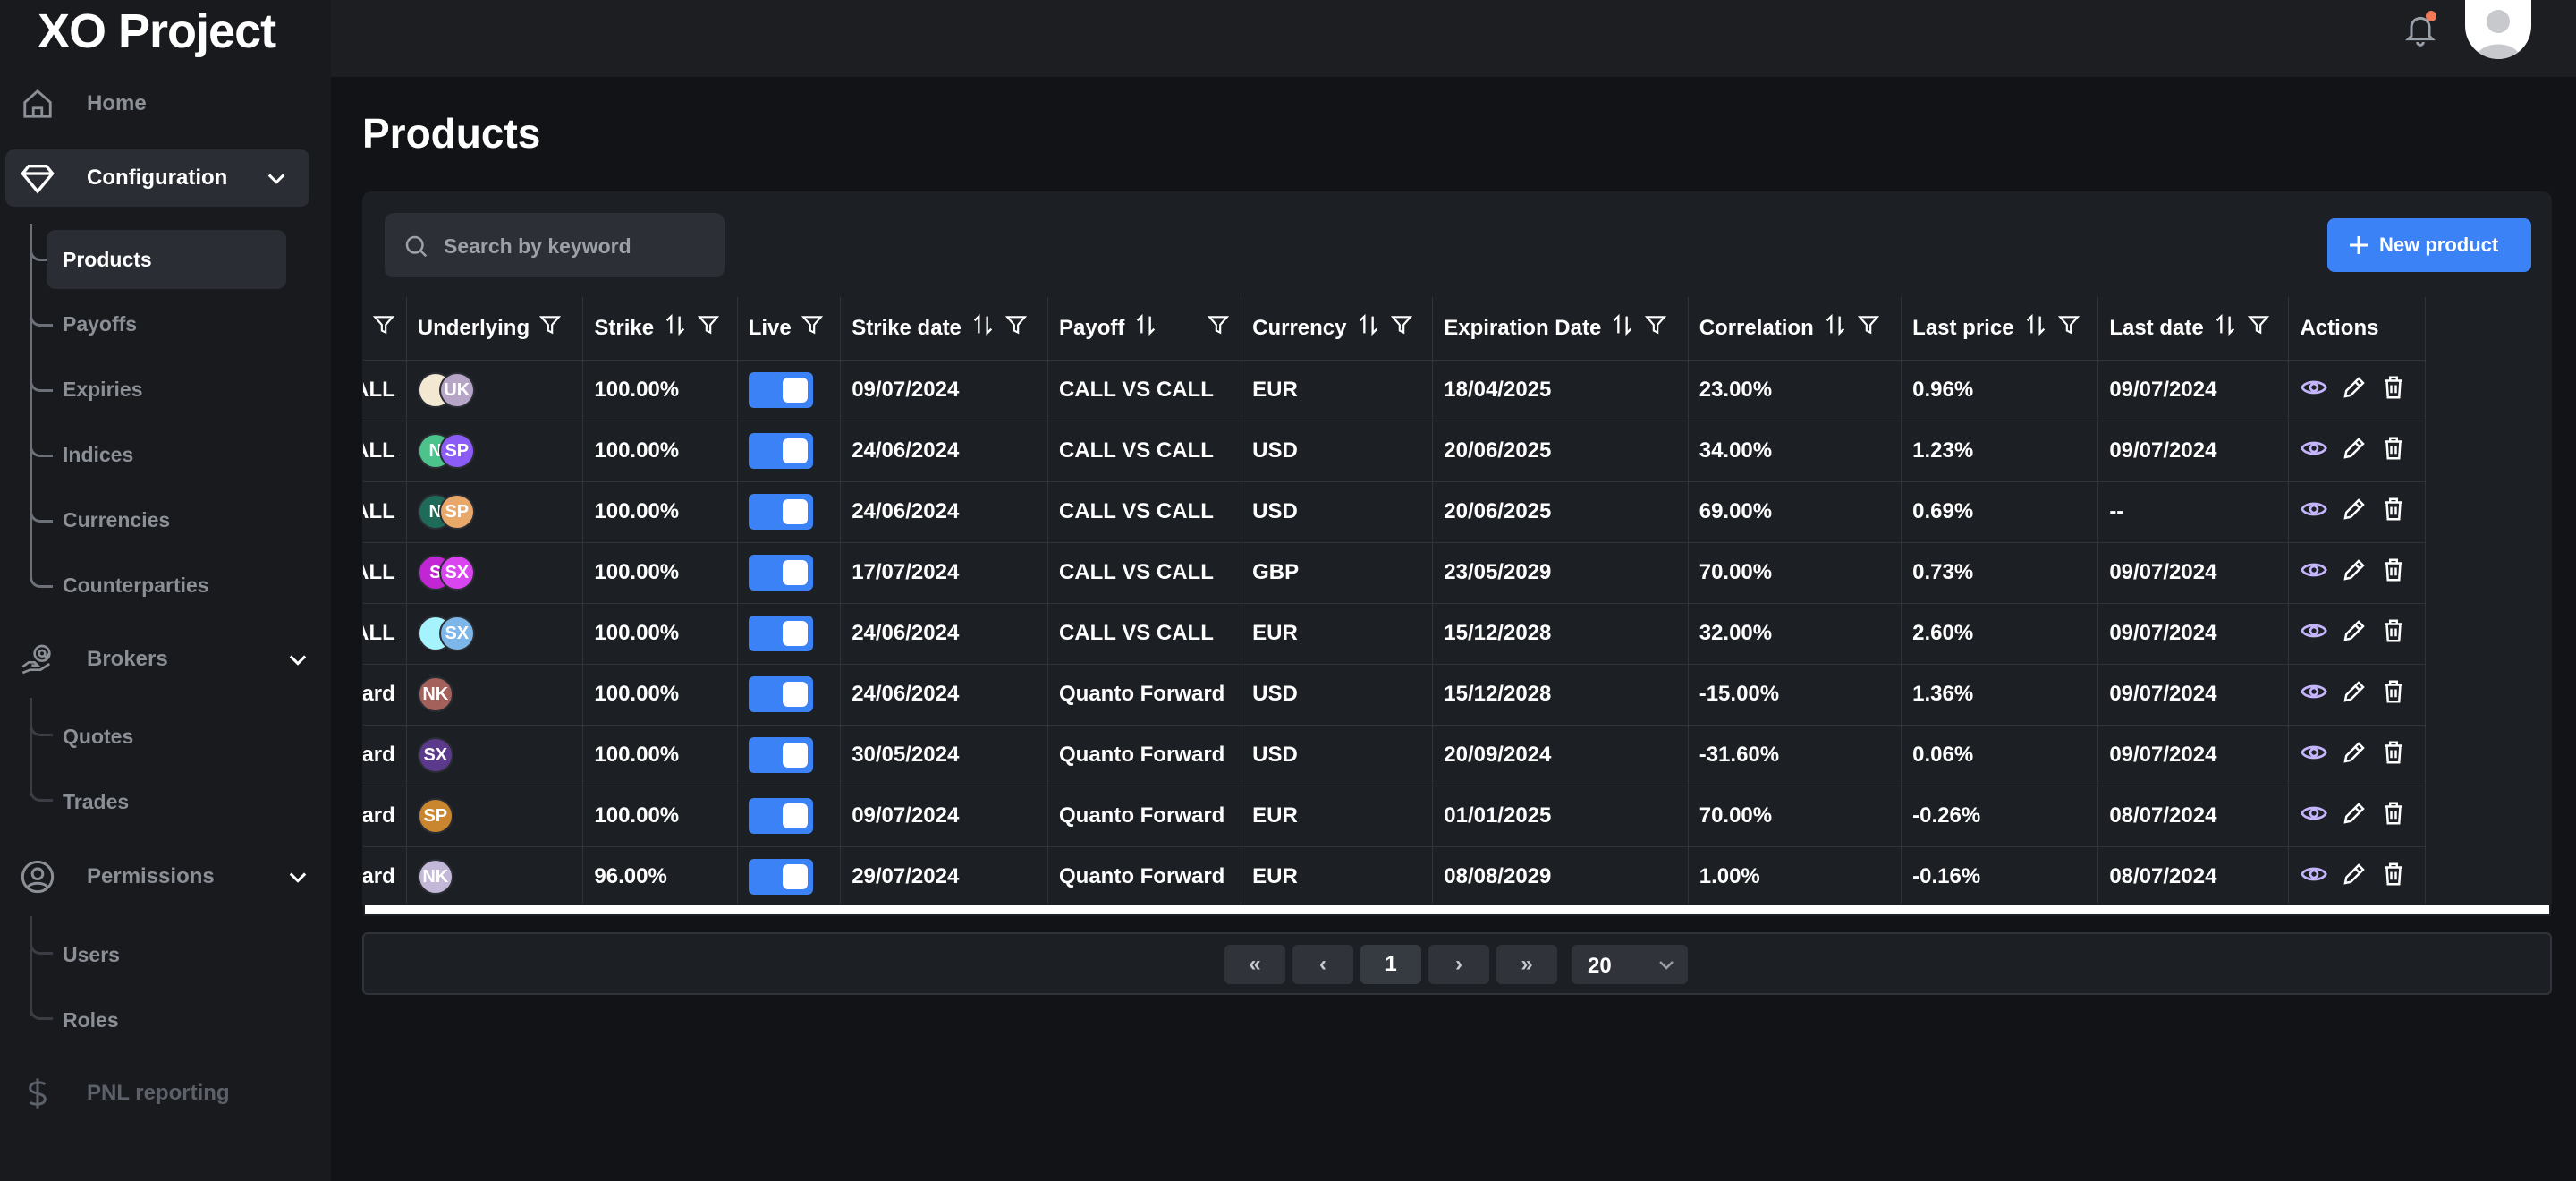 Image resolution: width=2576 pixels, height=1181 pixels. What do you see at coordinates (1254, 964) in the screenshot?
I see `first-page-button: «` at bounding box center [1254, 964].